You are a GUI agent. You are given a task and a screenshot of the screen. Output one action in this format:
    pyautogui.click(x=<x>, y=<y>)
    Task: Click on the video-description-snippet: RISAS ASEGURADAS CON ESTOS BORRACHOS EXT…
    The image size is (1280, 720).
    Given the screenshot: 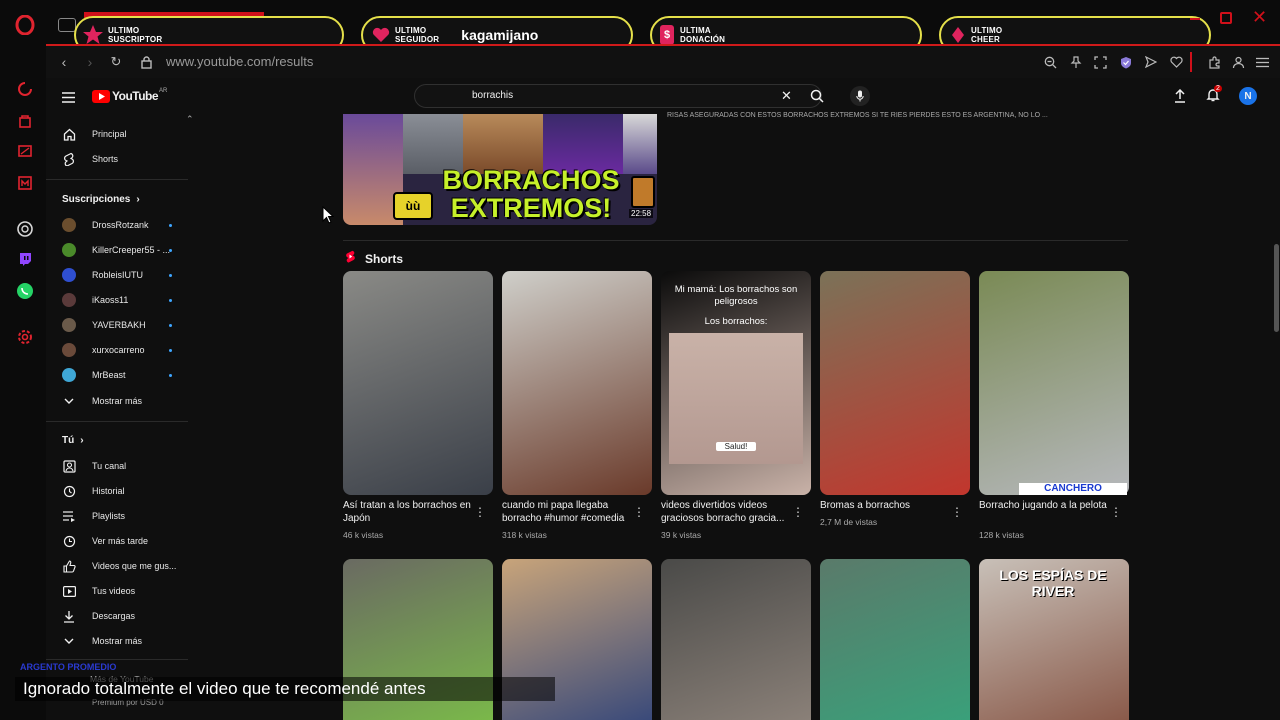 What is the action you would take?
    pyautogui.click(x=857, y=115)
    